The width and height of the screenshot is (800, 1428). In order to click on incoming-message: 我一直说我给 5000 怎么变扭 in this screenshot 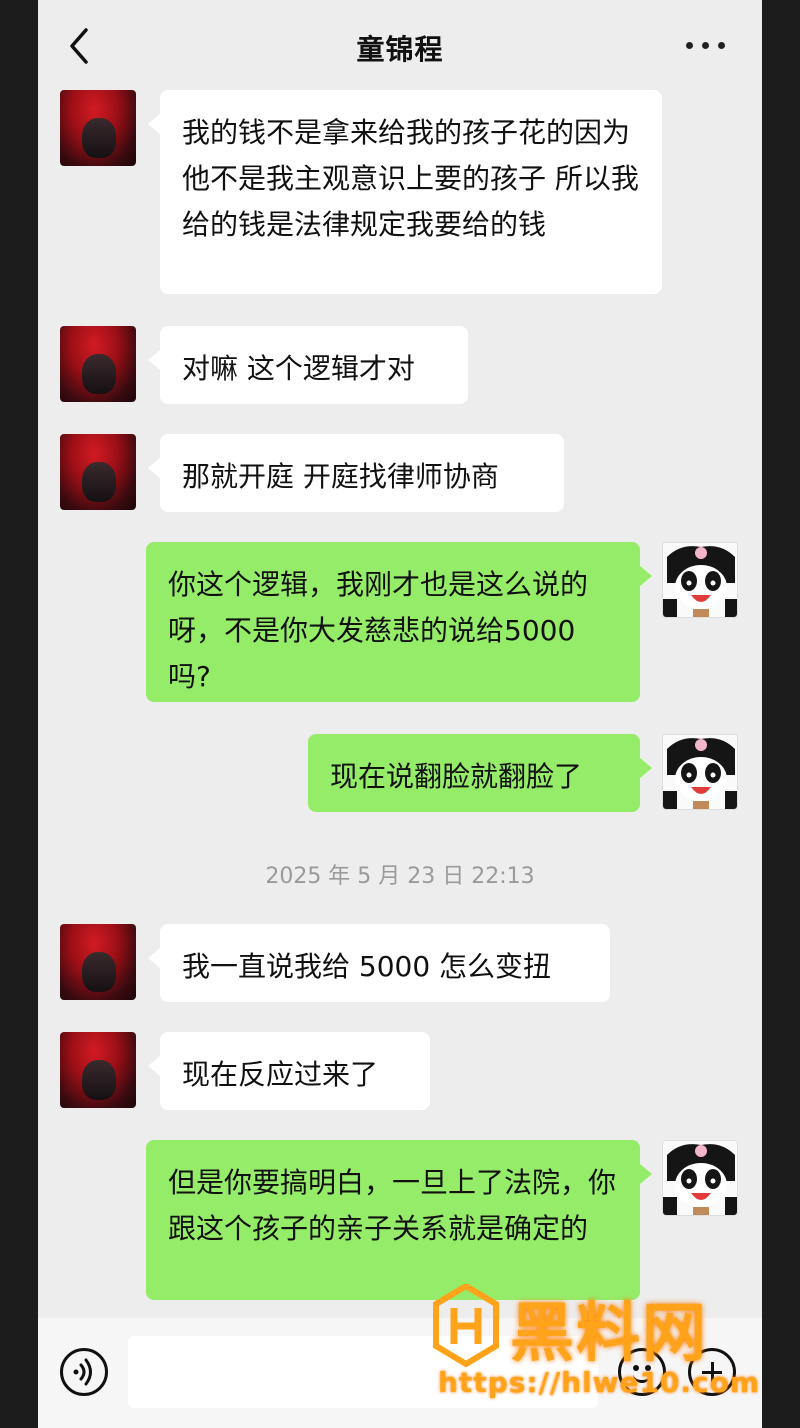, I will do `click(379, 963)`.